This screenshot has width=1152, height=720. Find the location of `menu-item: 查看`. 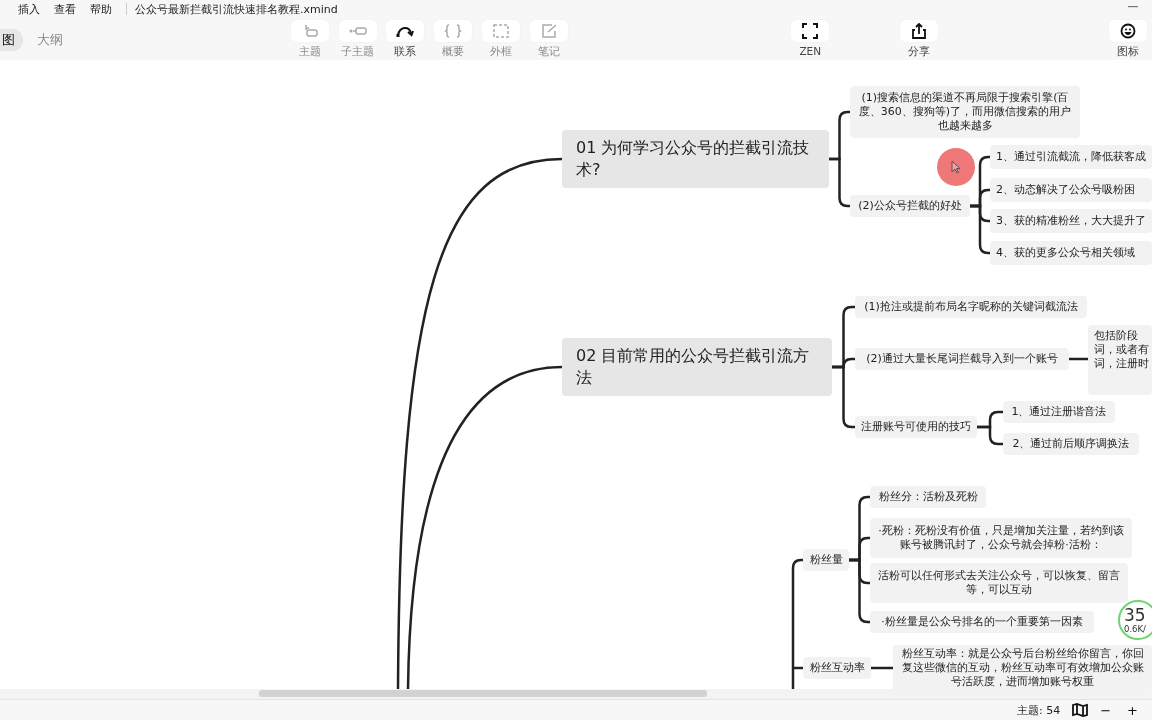

menu-item: 查看 is located at coordinates (65, 9).